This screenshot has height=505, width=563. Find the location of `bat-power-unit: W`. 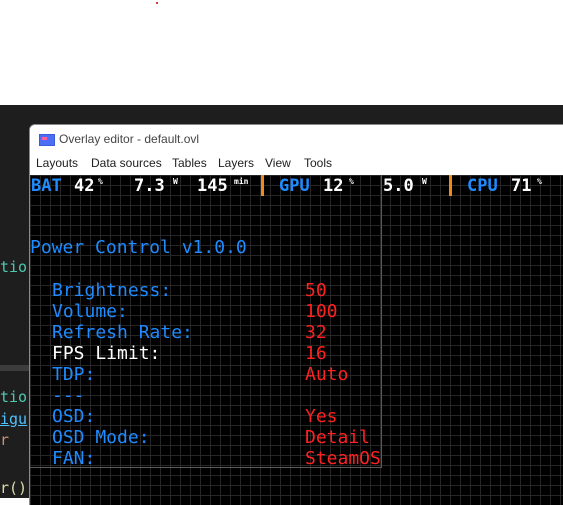

bat-power-unit: W is located at coordinates (175, 181).